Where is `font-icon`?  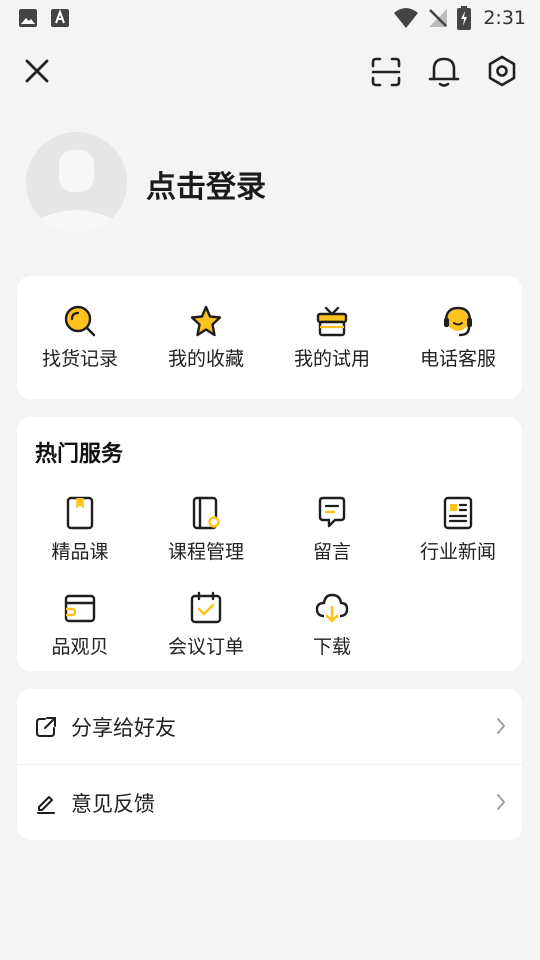
font-icon is located at coordinates (60, 18).